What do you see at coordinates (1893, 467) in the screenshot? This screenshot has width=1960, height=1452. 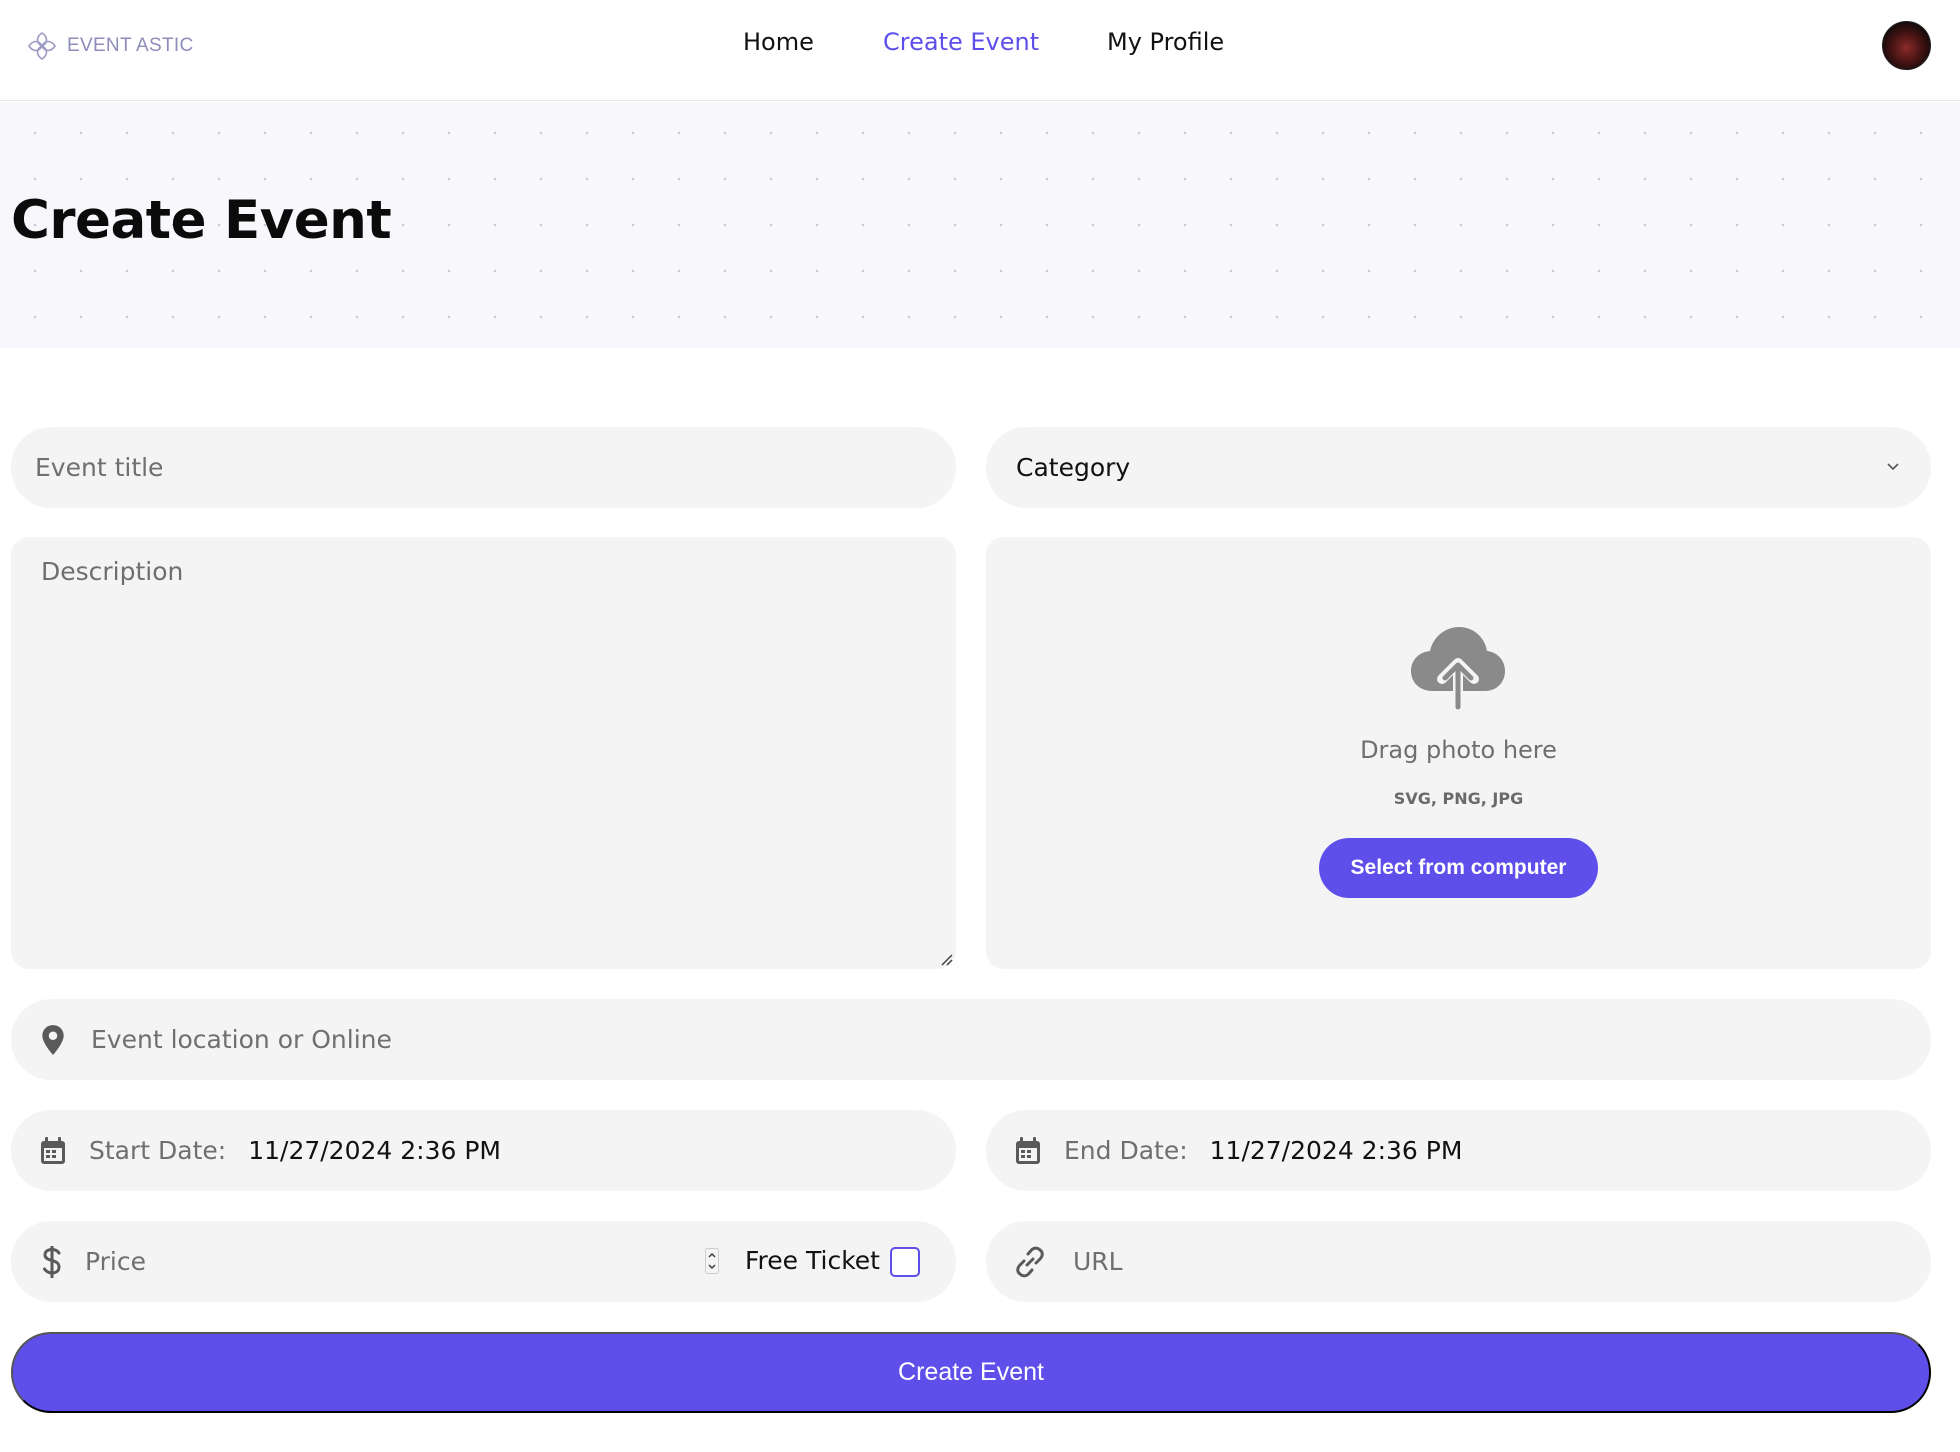 I see `chevron-down-icon` at bounding box center [1893, 467].